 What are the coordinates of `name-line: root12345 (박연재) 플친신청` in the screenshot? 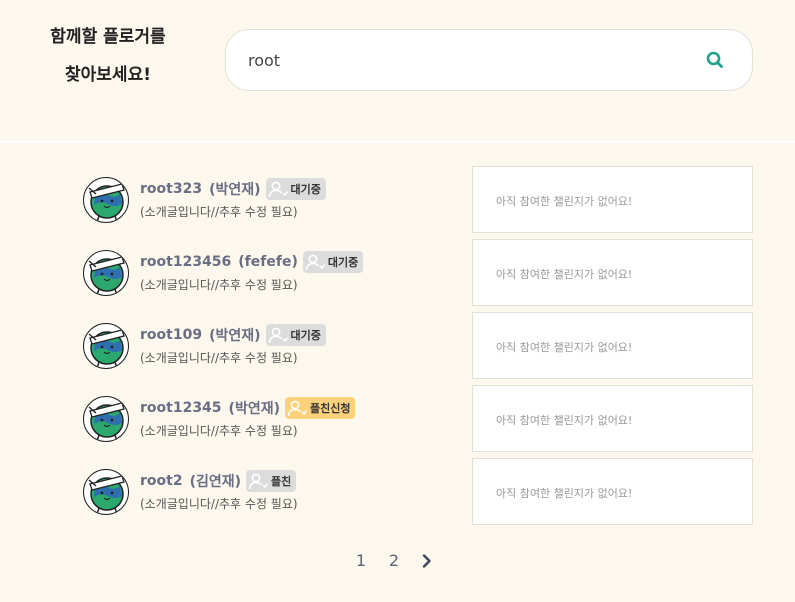 It's located at (248, 408).